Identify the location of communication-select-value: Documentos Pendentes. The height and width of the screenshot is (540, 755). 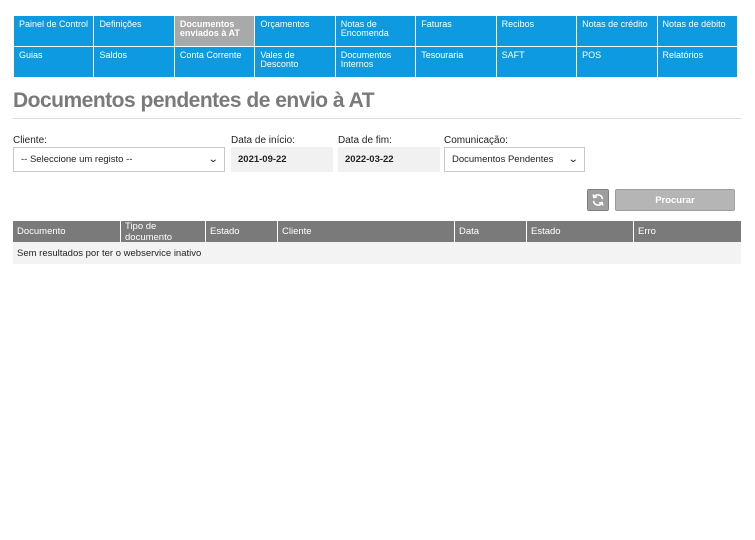
(503, 159).